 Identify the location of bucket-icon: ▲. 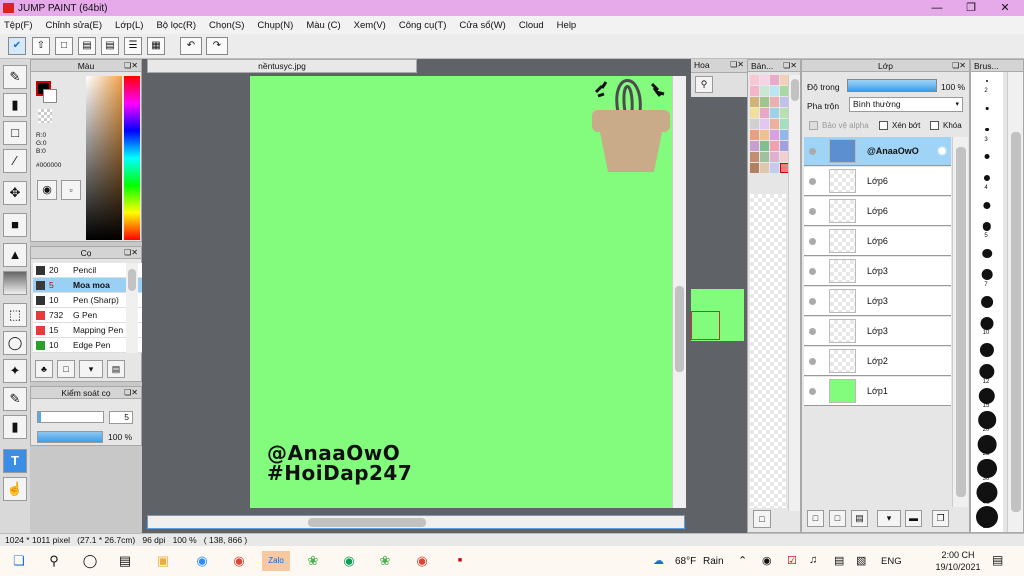
(15, 255).